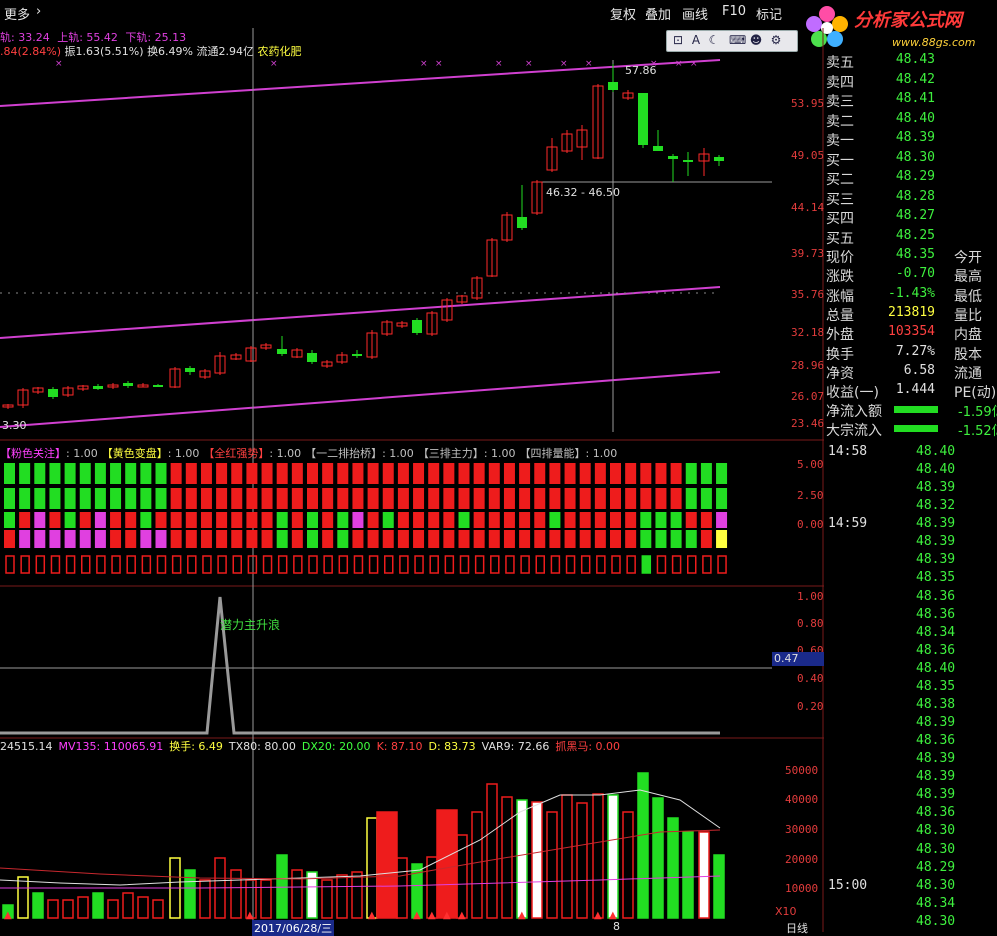 Image resolution: width=997 pixels, height=936 pixels. What do you see at coordinates (14, 425) in the screenshot?
I see `low-price-label: 3.30` at bounding box center [14, 425].